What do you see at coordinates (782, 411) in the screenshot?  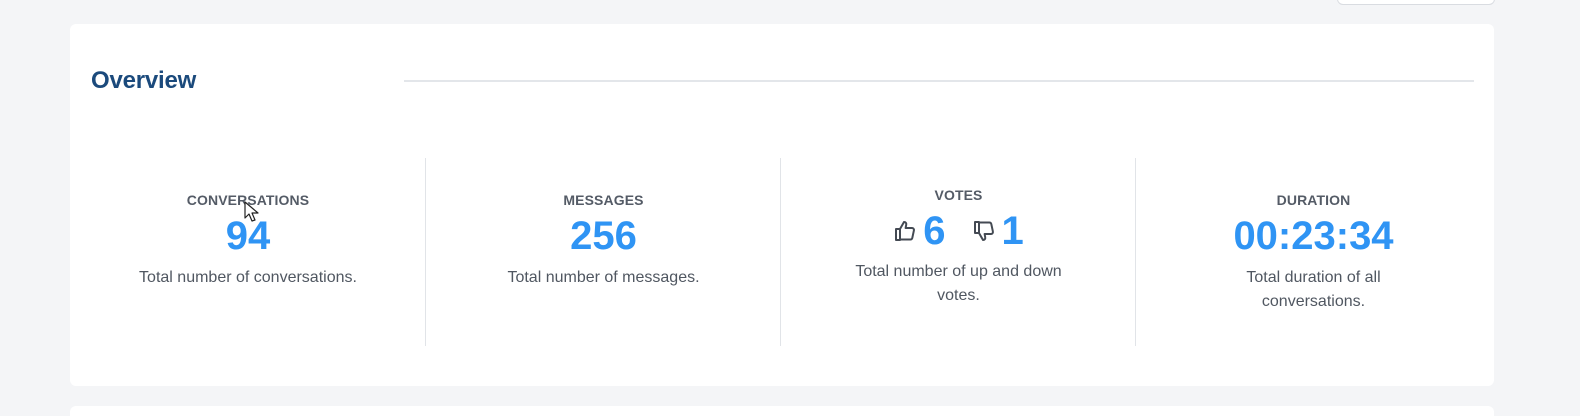 I see `next-card-edge` at bounding box center [782, 411].